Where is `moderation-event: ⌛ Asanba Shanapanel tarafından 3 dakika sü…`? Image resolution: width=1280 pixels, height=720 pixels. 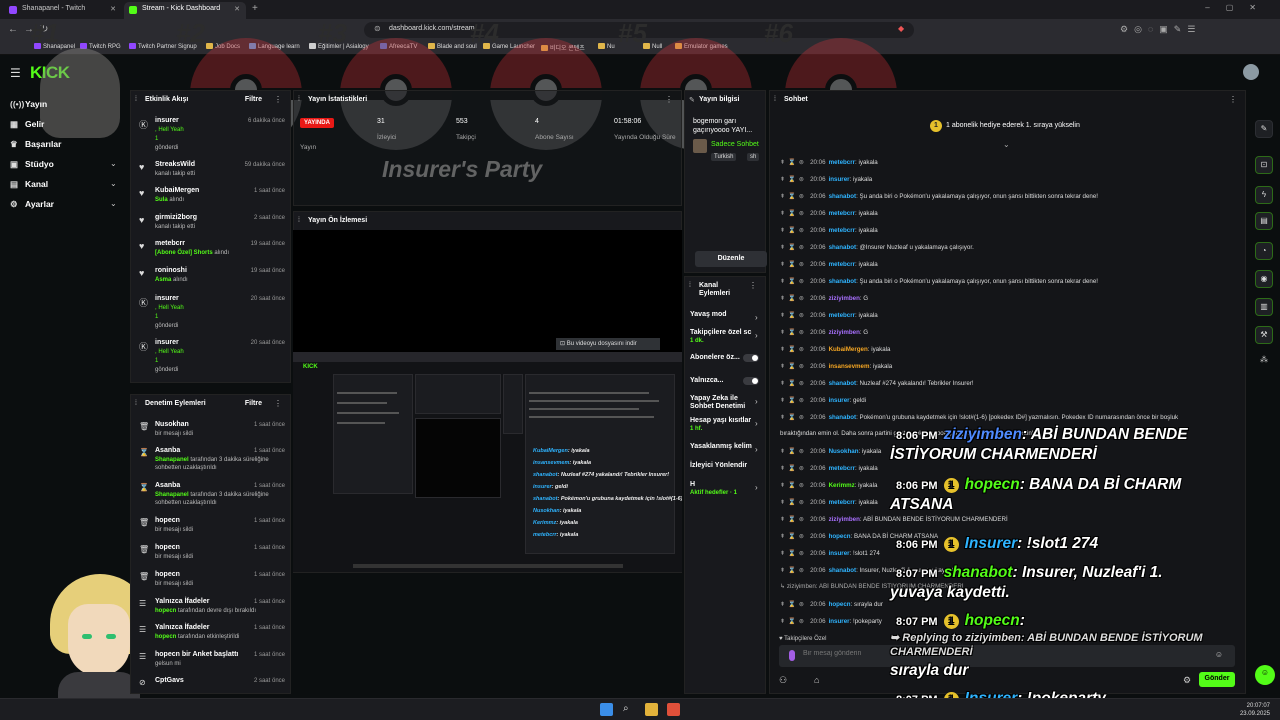
moderation-event: ⌛ Asanba Shanapanel tarafından 3 dakika sü… is located at coordinates (212, 495).